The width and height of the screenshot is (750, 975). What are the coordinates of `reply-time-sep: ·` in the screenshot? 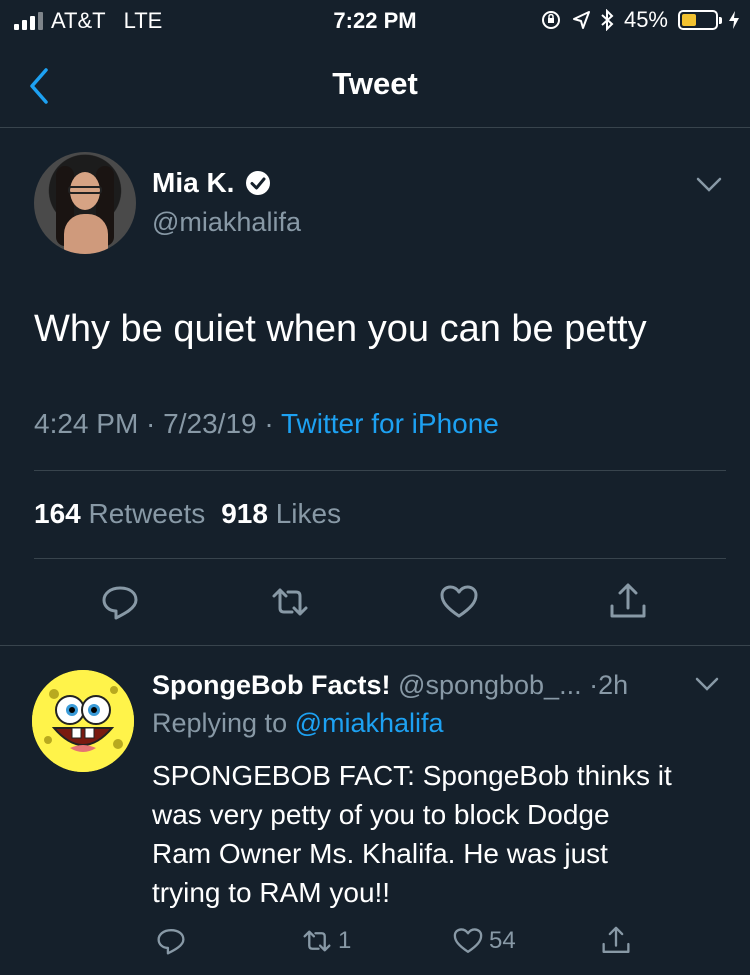 It's located at (594, 685).